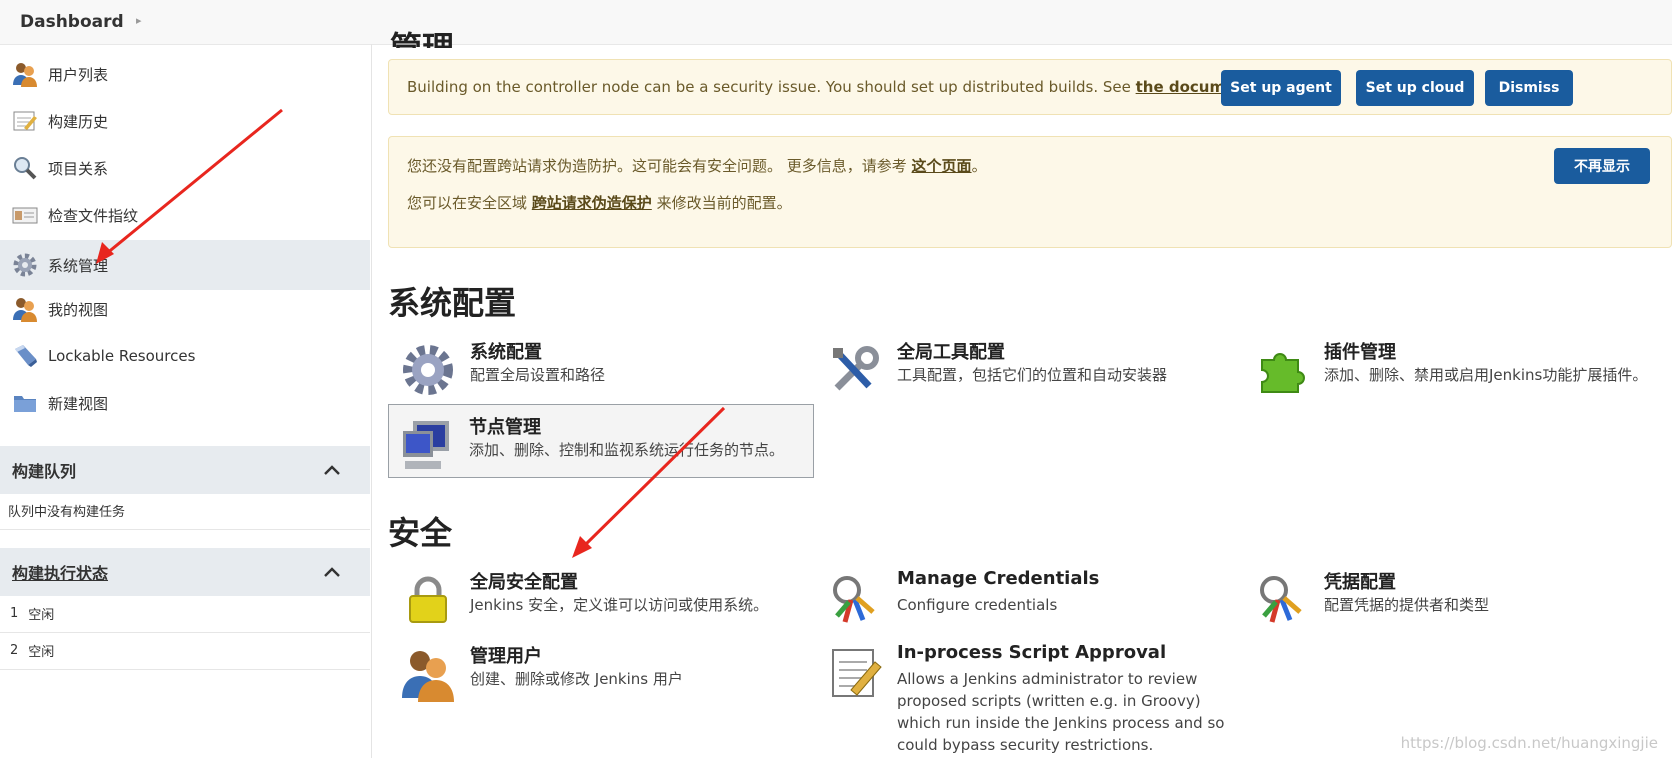 The width and height of the screenshot is (1672, 758). I want to click on mgmt-item-manage-credentials: Manage Credentials Configure credentials, so click(1030, 596).